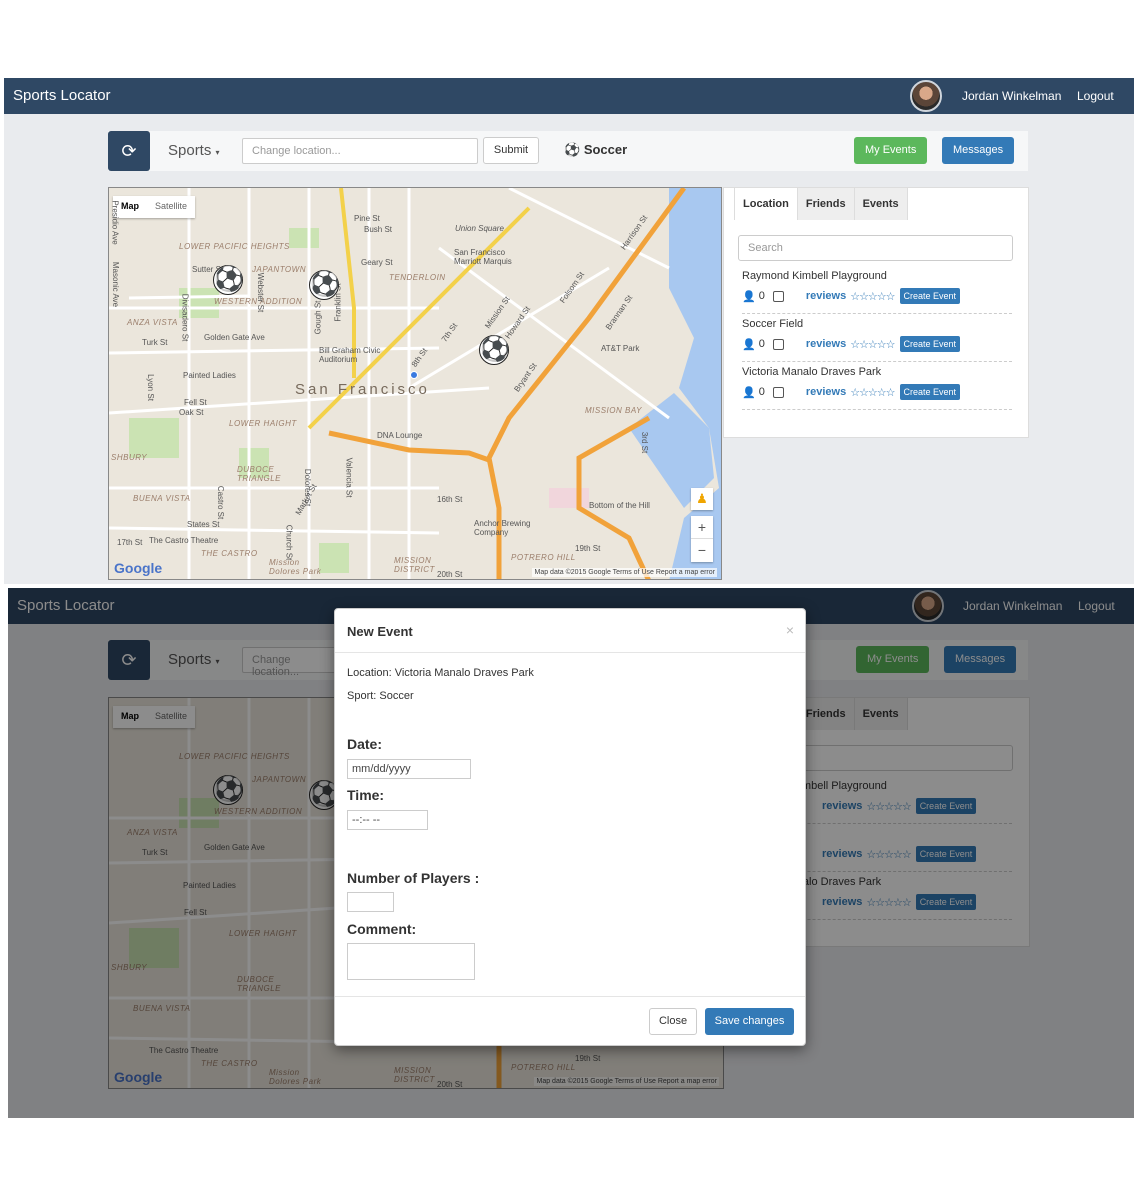  Describe the element at coordinates (380, 696) in the screenshot. I see `event-sport: Sport: Soccer` at that location.